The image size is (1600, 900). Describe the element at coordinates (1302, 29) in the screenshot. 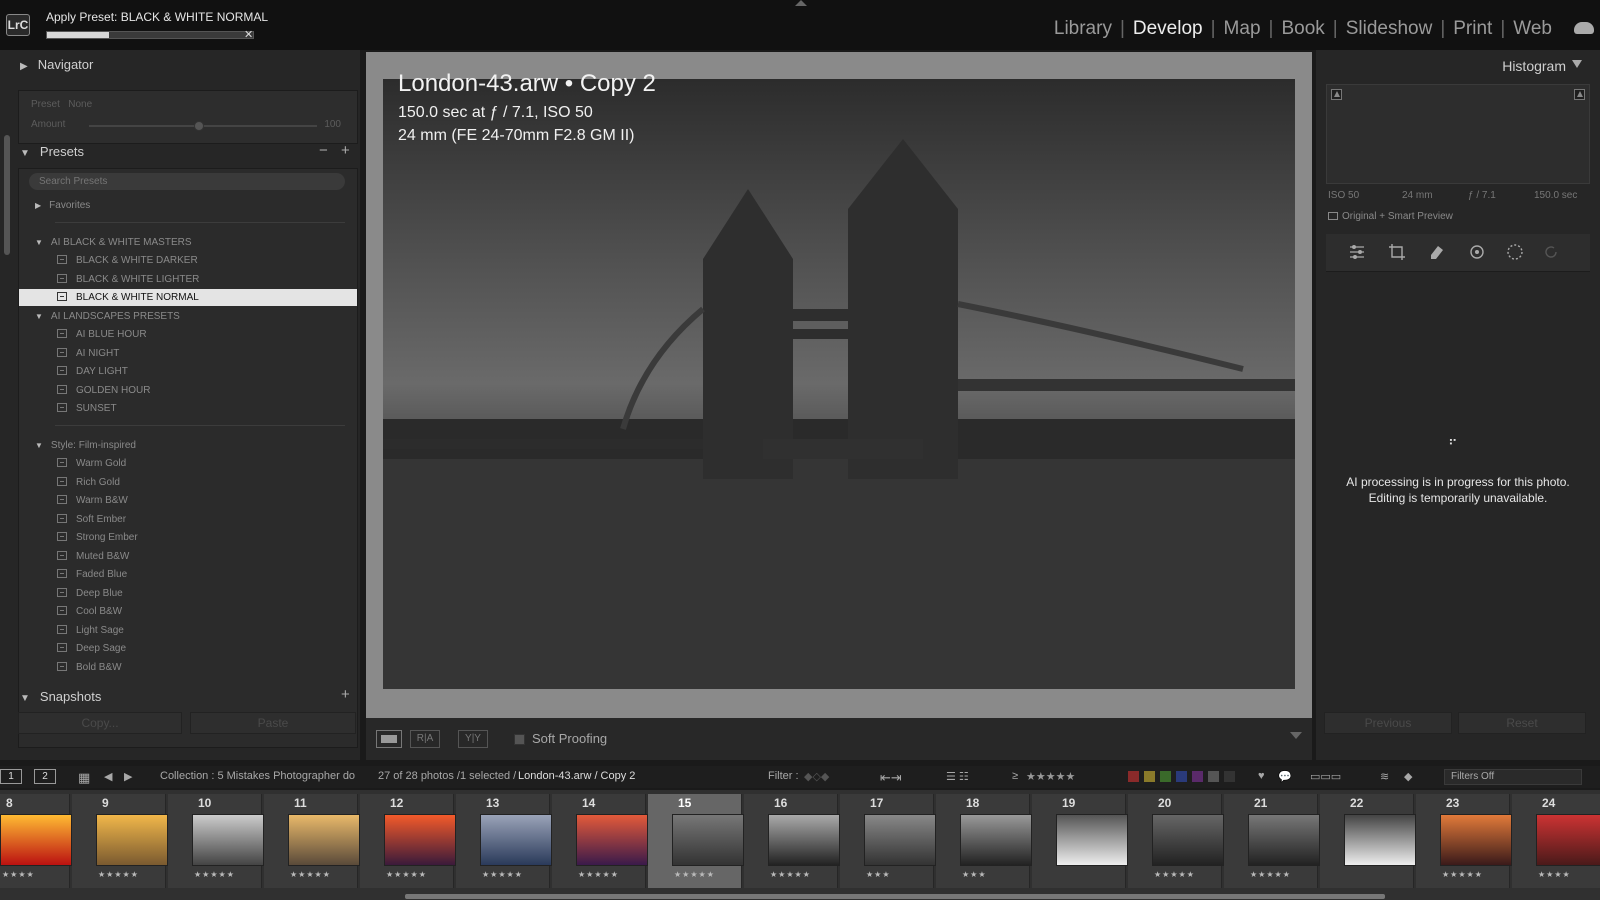

I see `module-book: Book` at that location.